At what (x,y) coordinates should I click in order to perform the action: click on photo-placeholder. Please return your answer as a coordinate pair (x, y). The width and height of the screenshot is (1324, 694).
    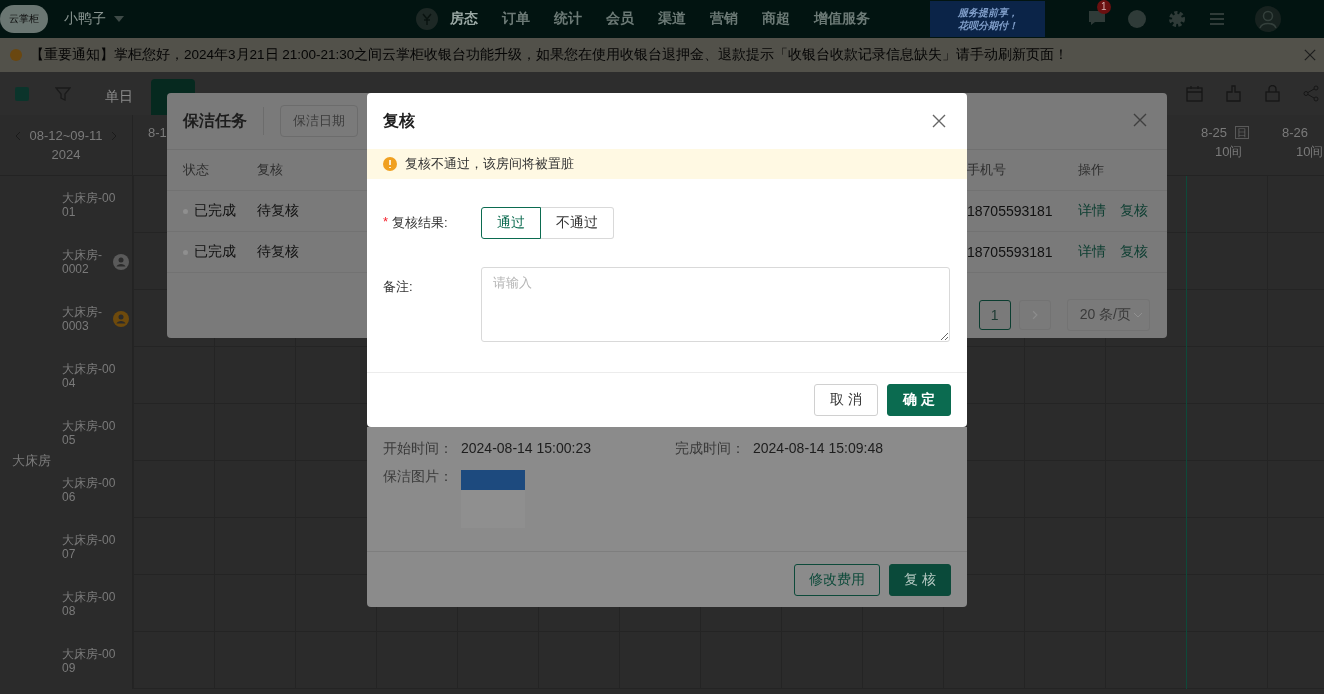
    Looking at the image, I should click on (493, 499).